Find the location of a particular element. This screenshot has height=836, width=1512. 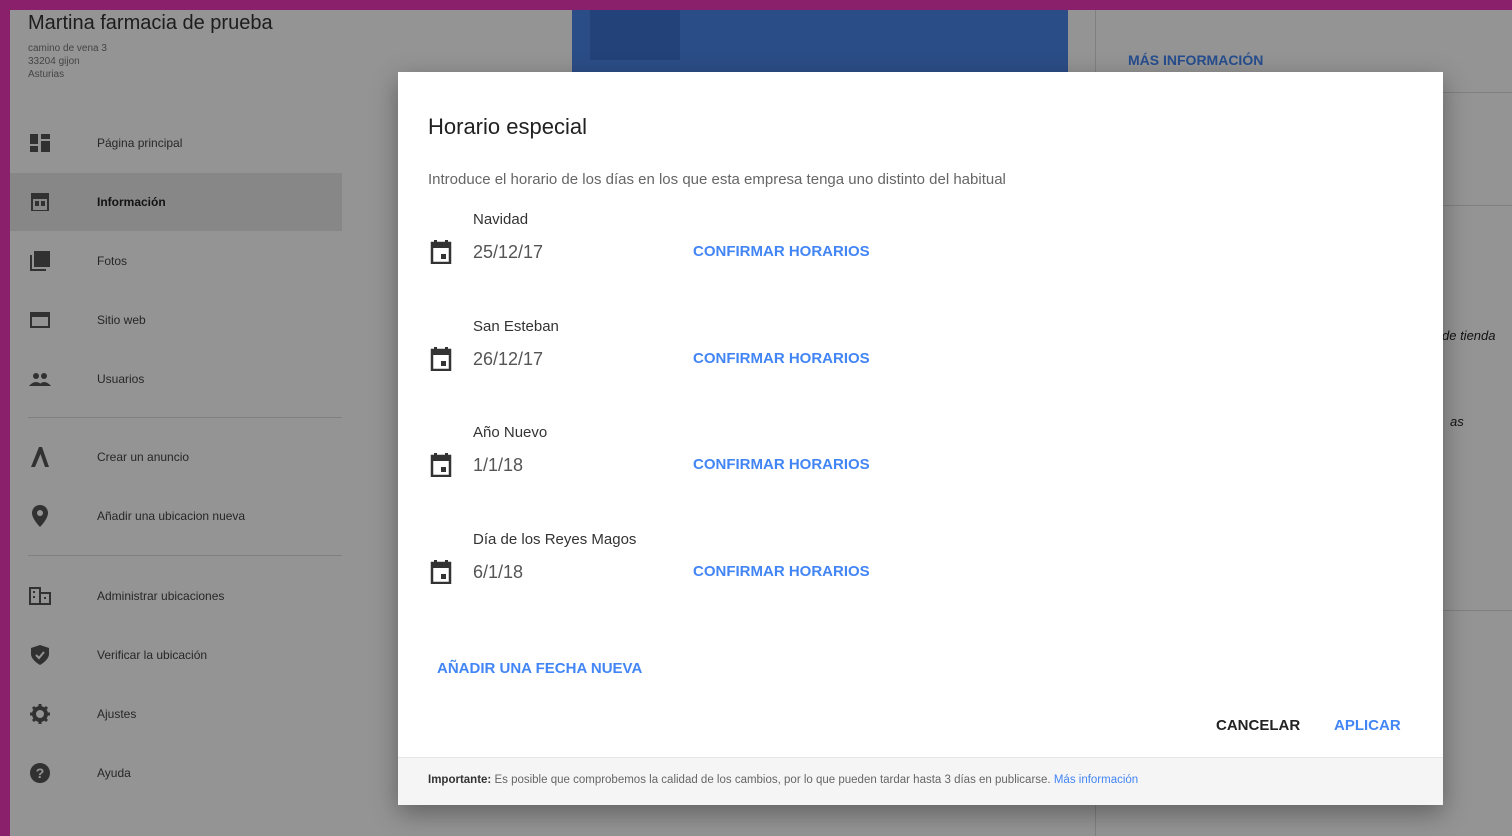

add-new-date-button: AÑADIR UNA FECHA NUEVA is located at coordinates (539, 668).